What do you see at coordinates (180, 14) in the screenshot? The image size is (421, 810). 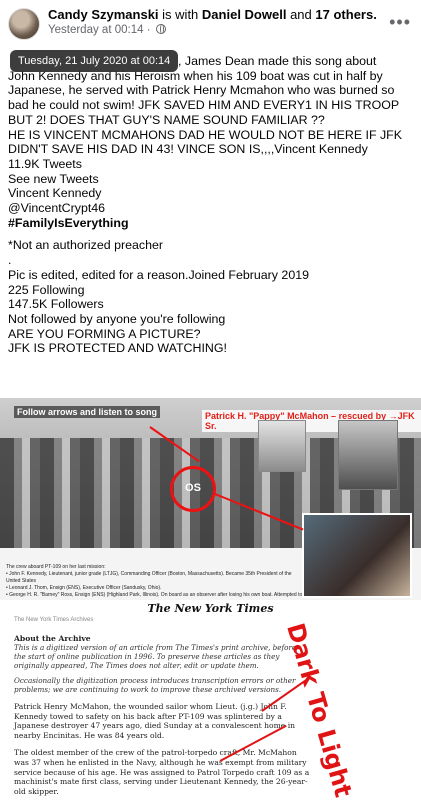 I see `with-text: is with` at bounding box center [180, 14].